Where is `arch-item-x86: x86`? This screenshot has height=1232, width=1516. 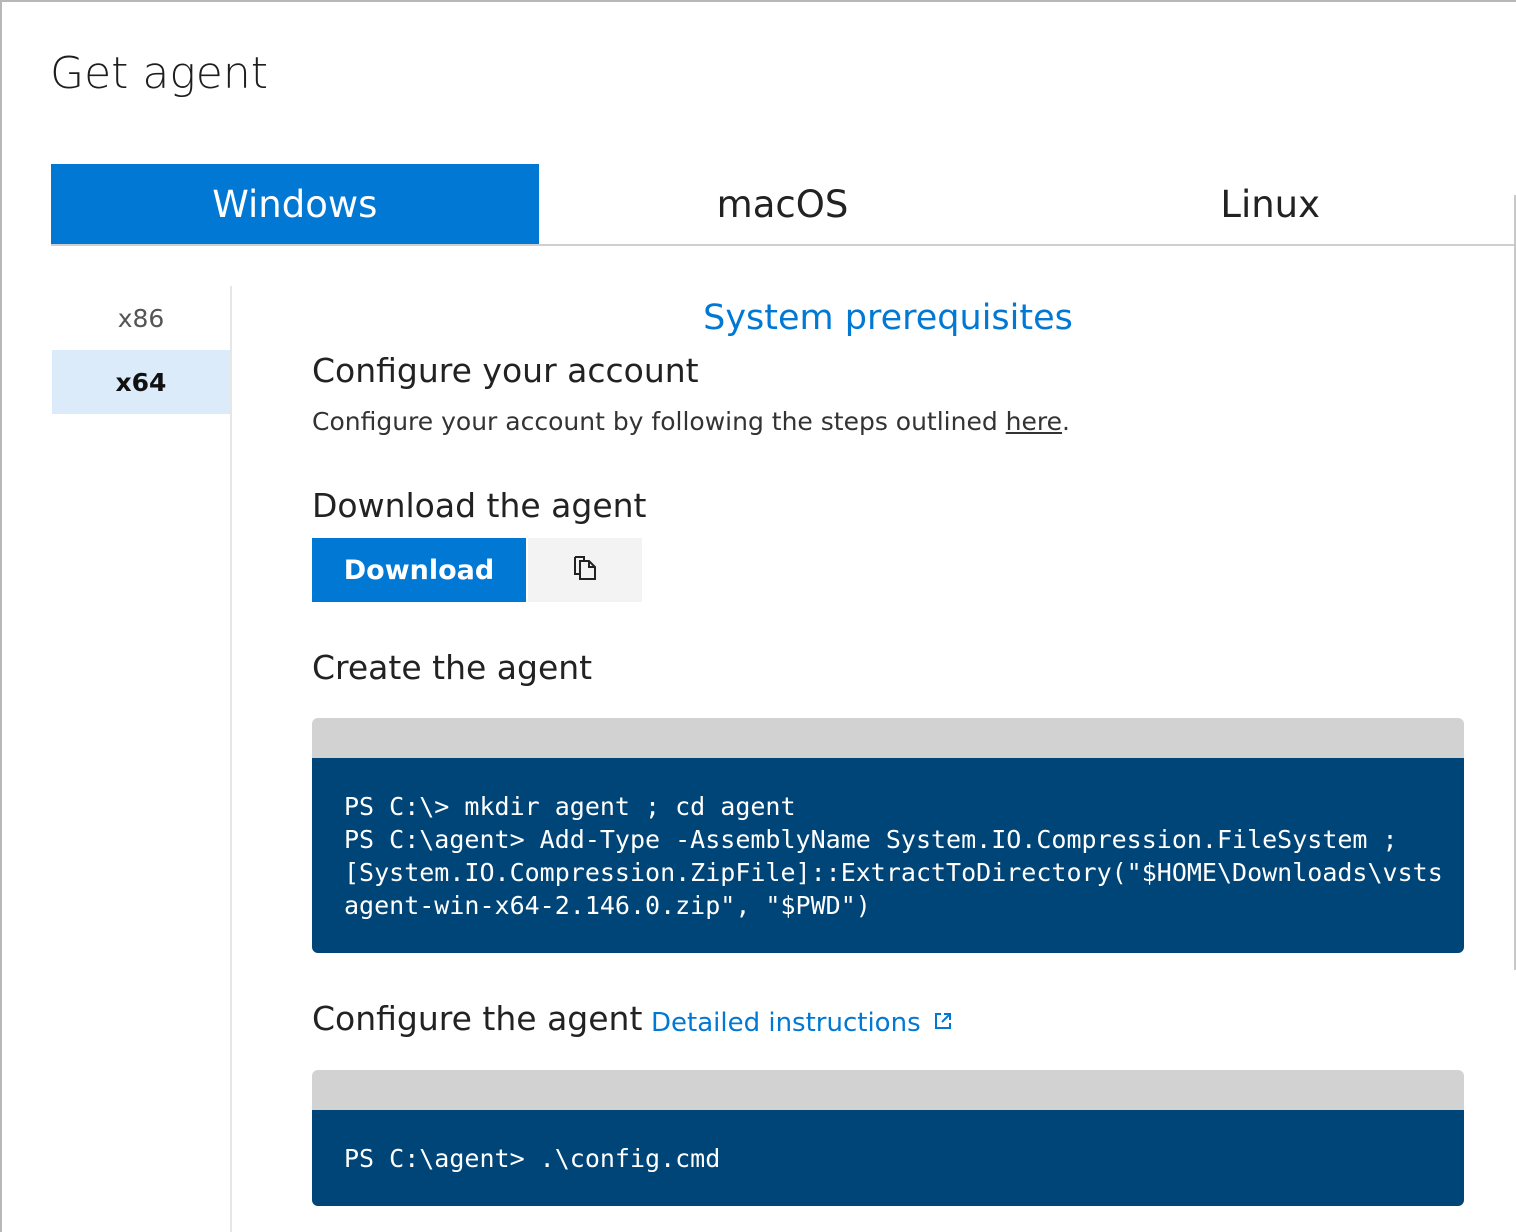
arch-item-x86: x86 is located at coordinates (141, 318).